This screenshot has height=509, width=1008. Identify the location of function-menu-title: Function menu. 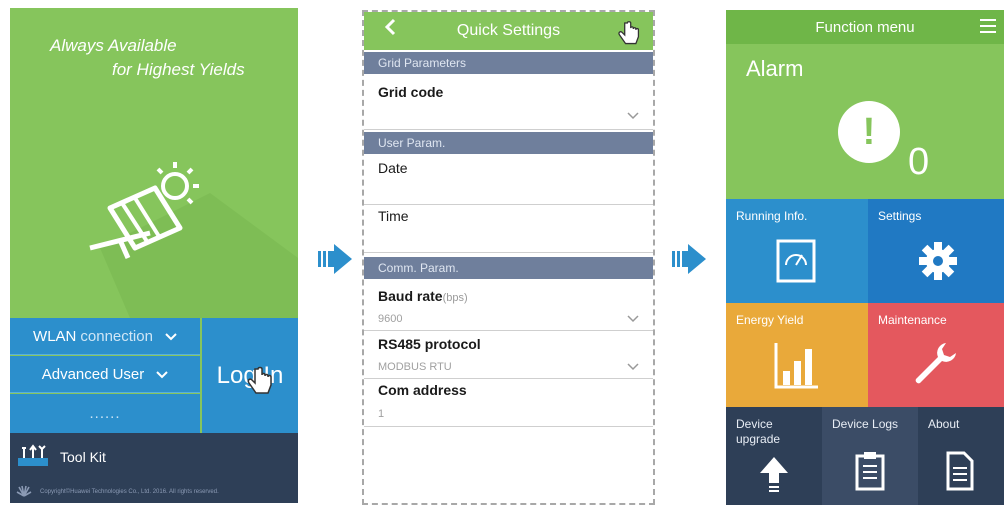
(865, 27).